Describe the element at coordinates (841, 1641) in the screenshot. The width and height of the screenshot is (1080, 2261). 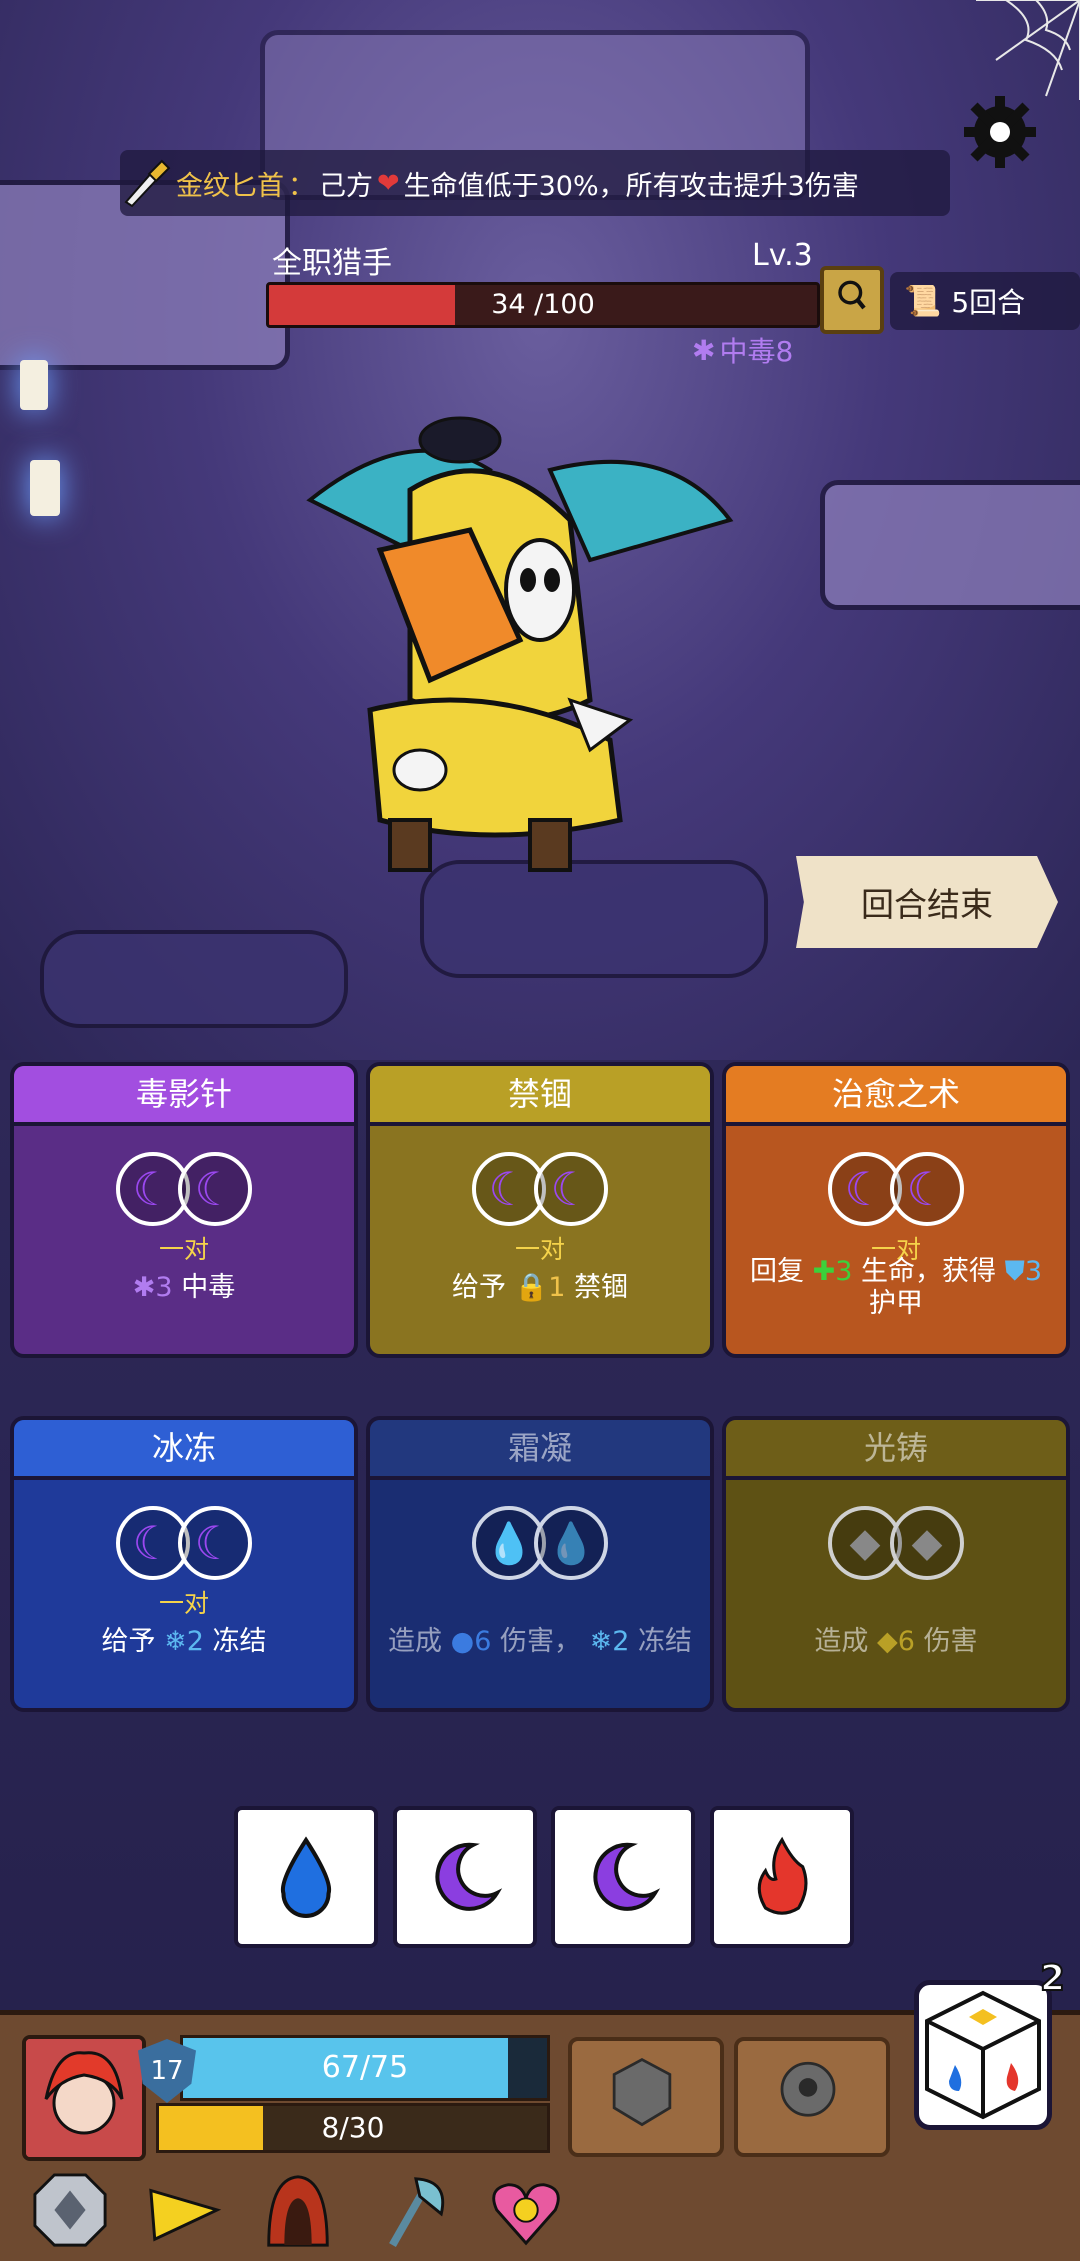
I see `effect-prefix: 造成` at that location.